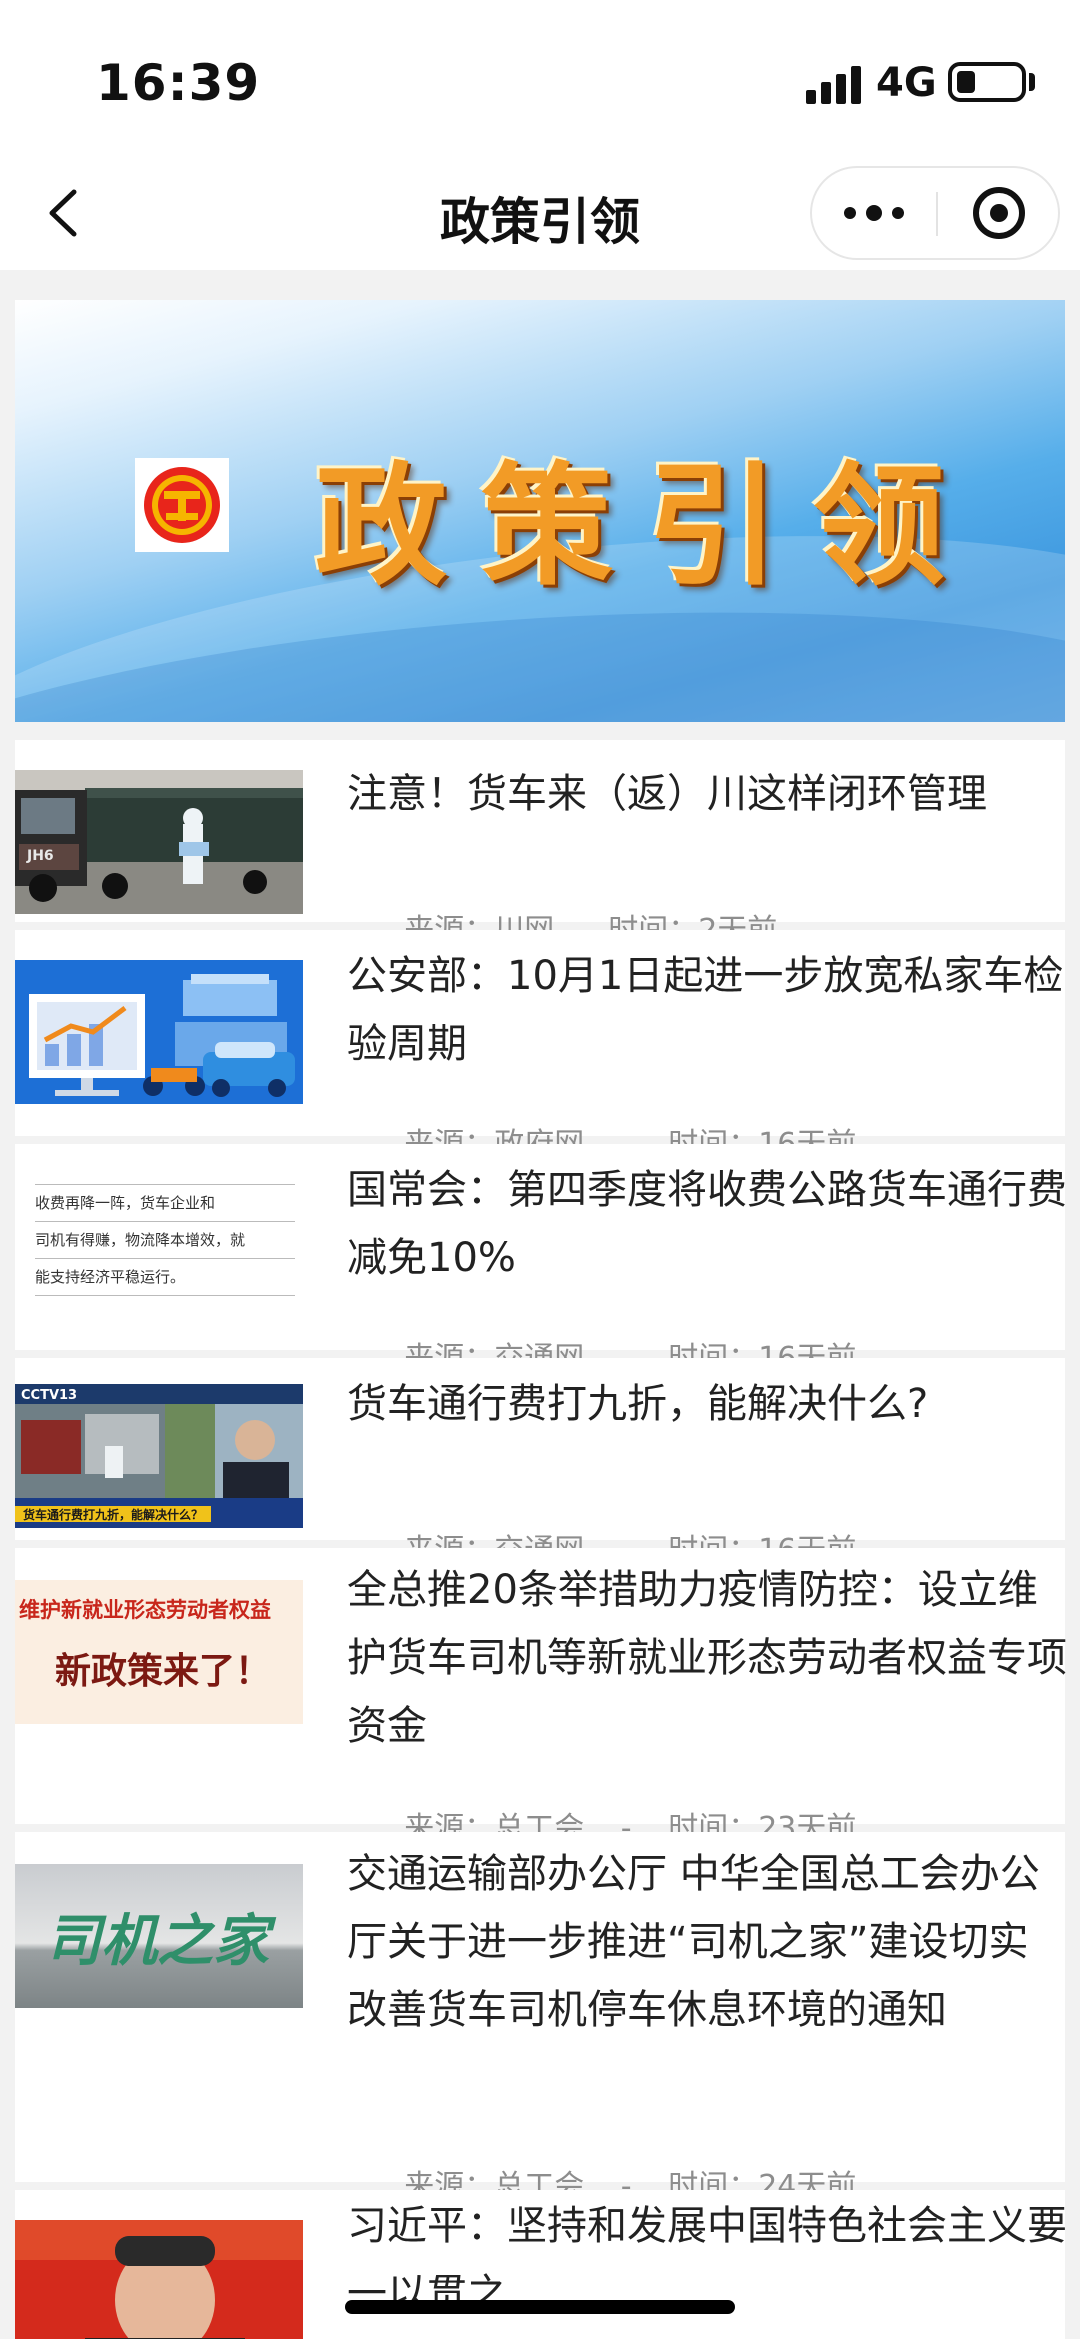 This screenshot has height=2339, width=1080. What do you see at coordinates (163, 1671) in the screenshot?
I see `thumbnail-subheadline: 新政策来了！` at bounding box center [163, 1671].